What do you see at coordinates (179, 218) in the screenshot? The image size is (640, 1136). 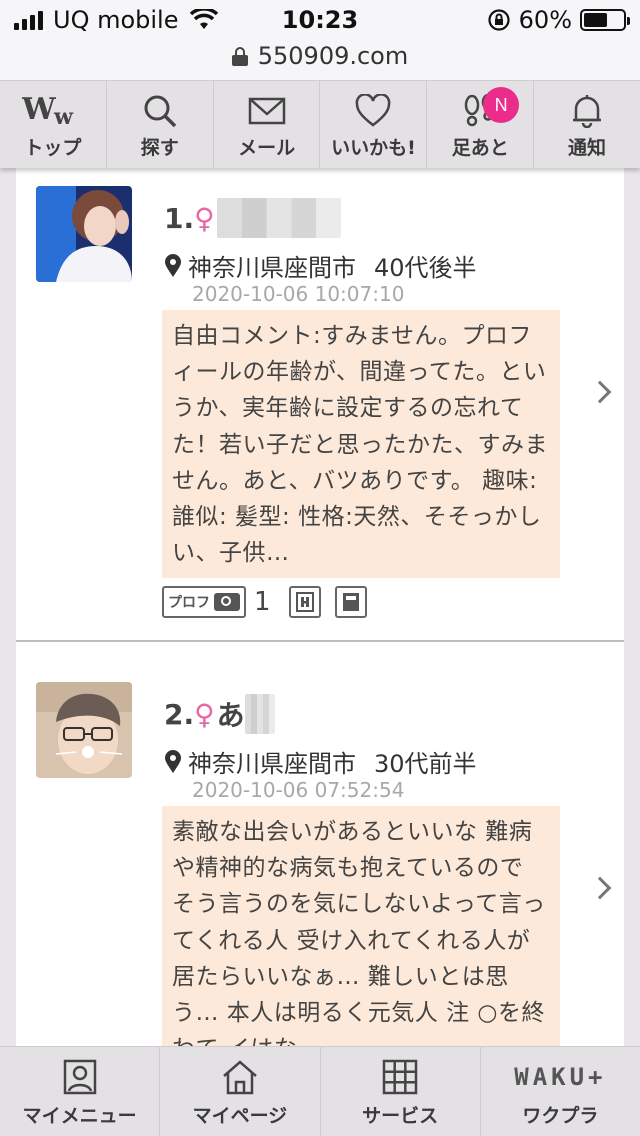 I see `rank-number: 1.` at bounding box center [179, 218].